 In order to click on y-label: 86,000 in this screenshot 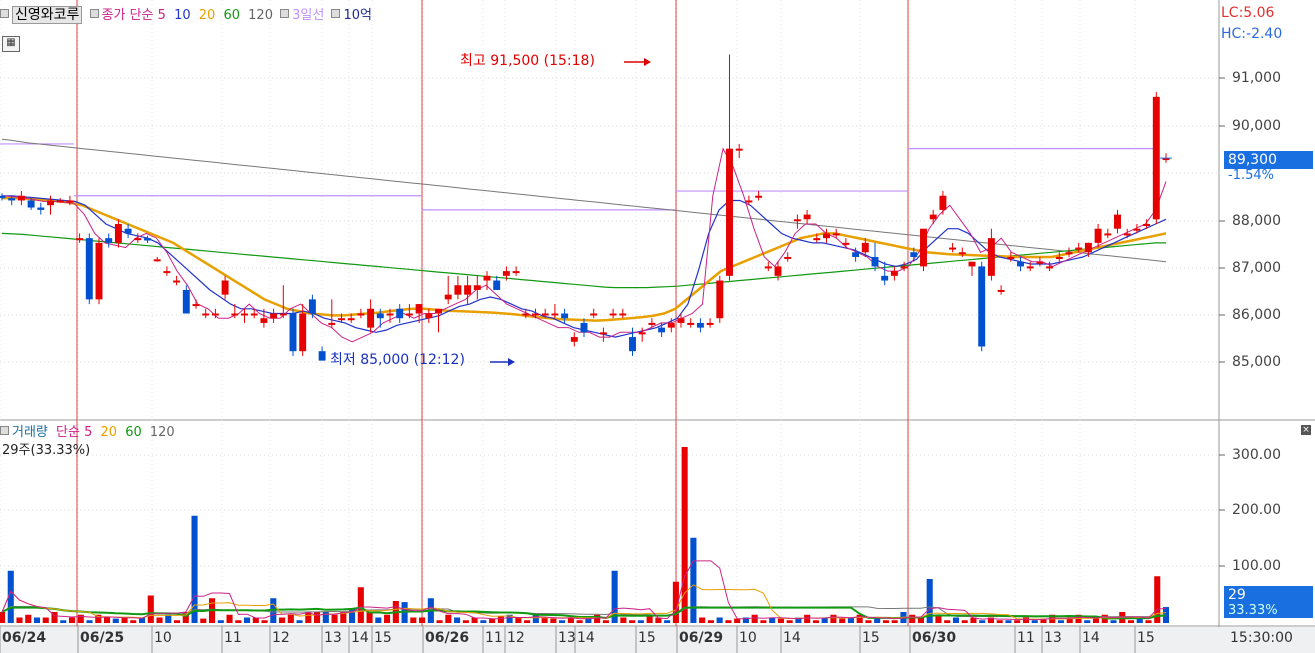, I will do `click(1256, 315)`.